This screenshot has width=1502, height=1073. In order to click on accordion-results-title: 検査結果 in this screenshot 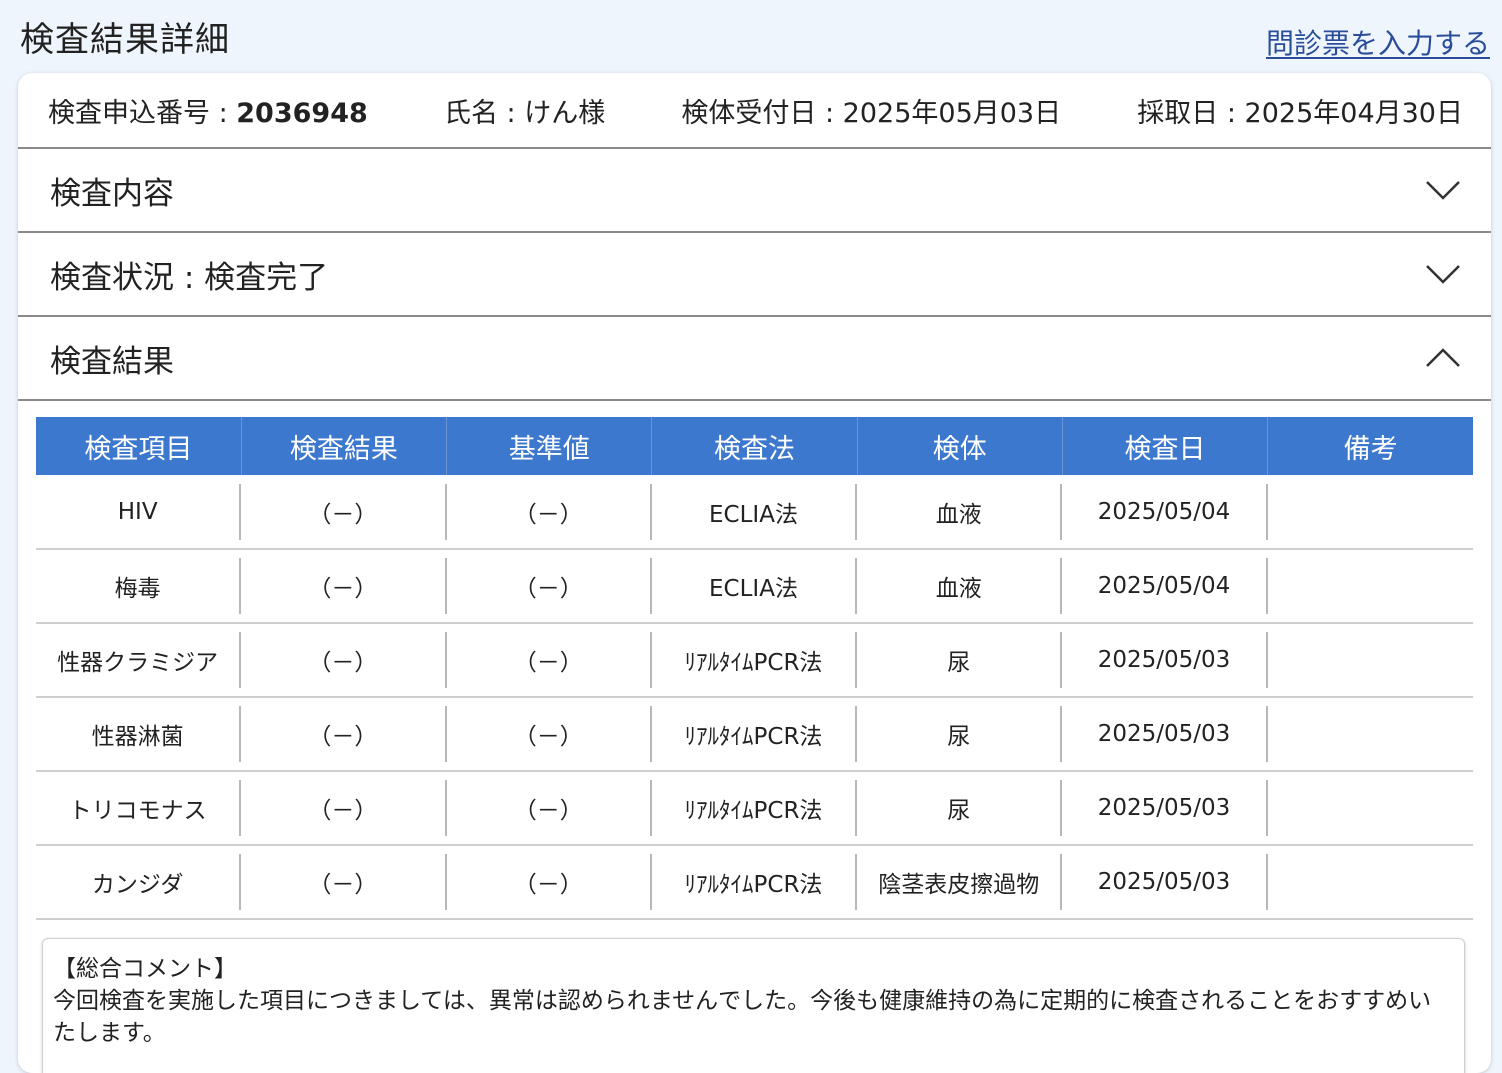, I will do `click(112, 361)`.